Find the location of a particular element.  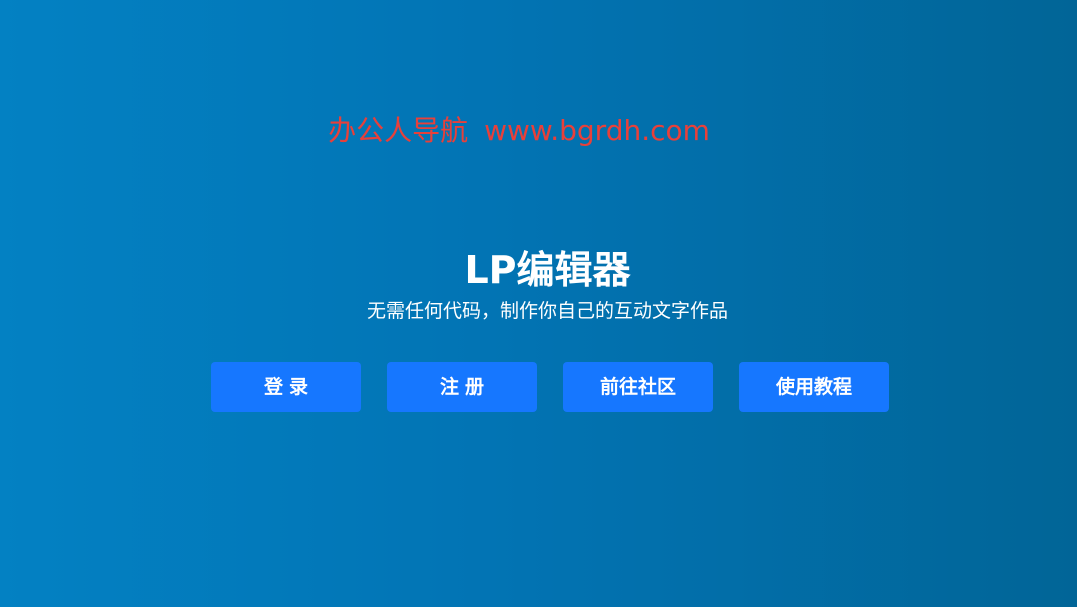

page-subtitle: 无需任何代码，制作你自己的互动文字作品 is located at coordinates (547, 311).